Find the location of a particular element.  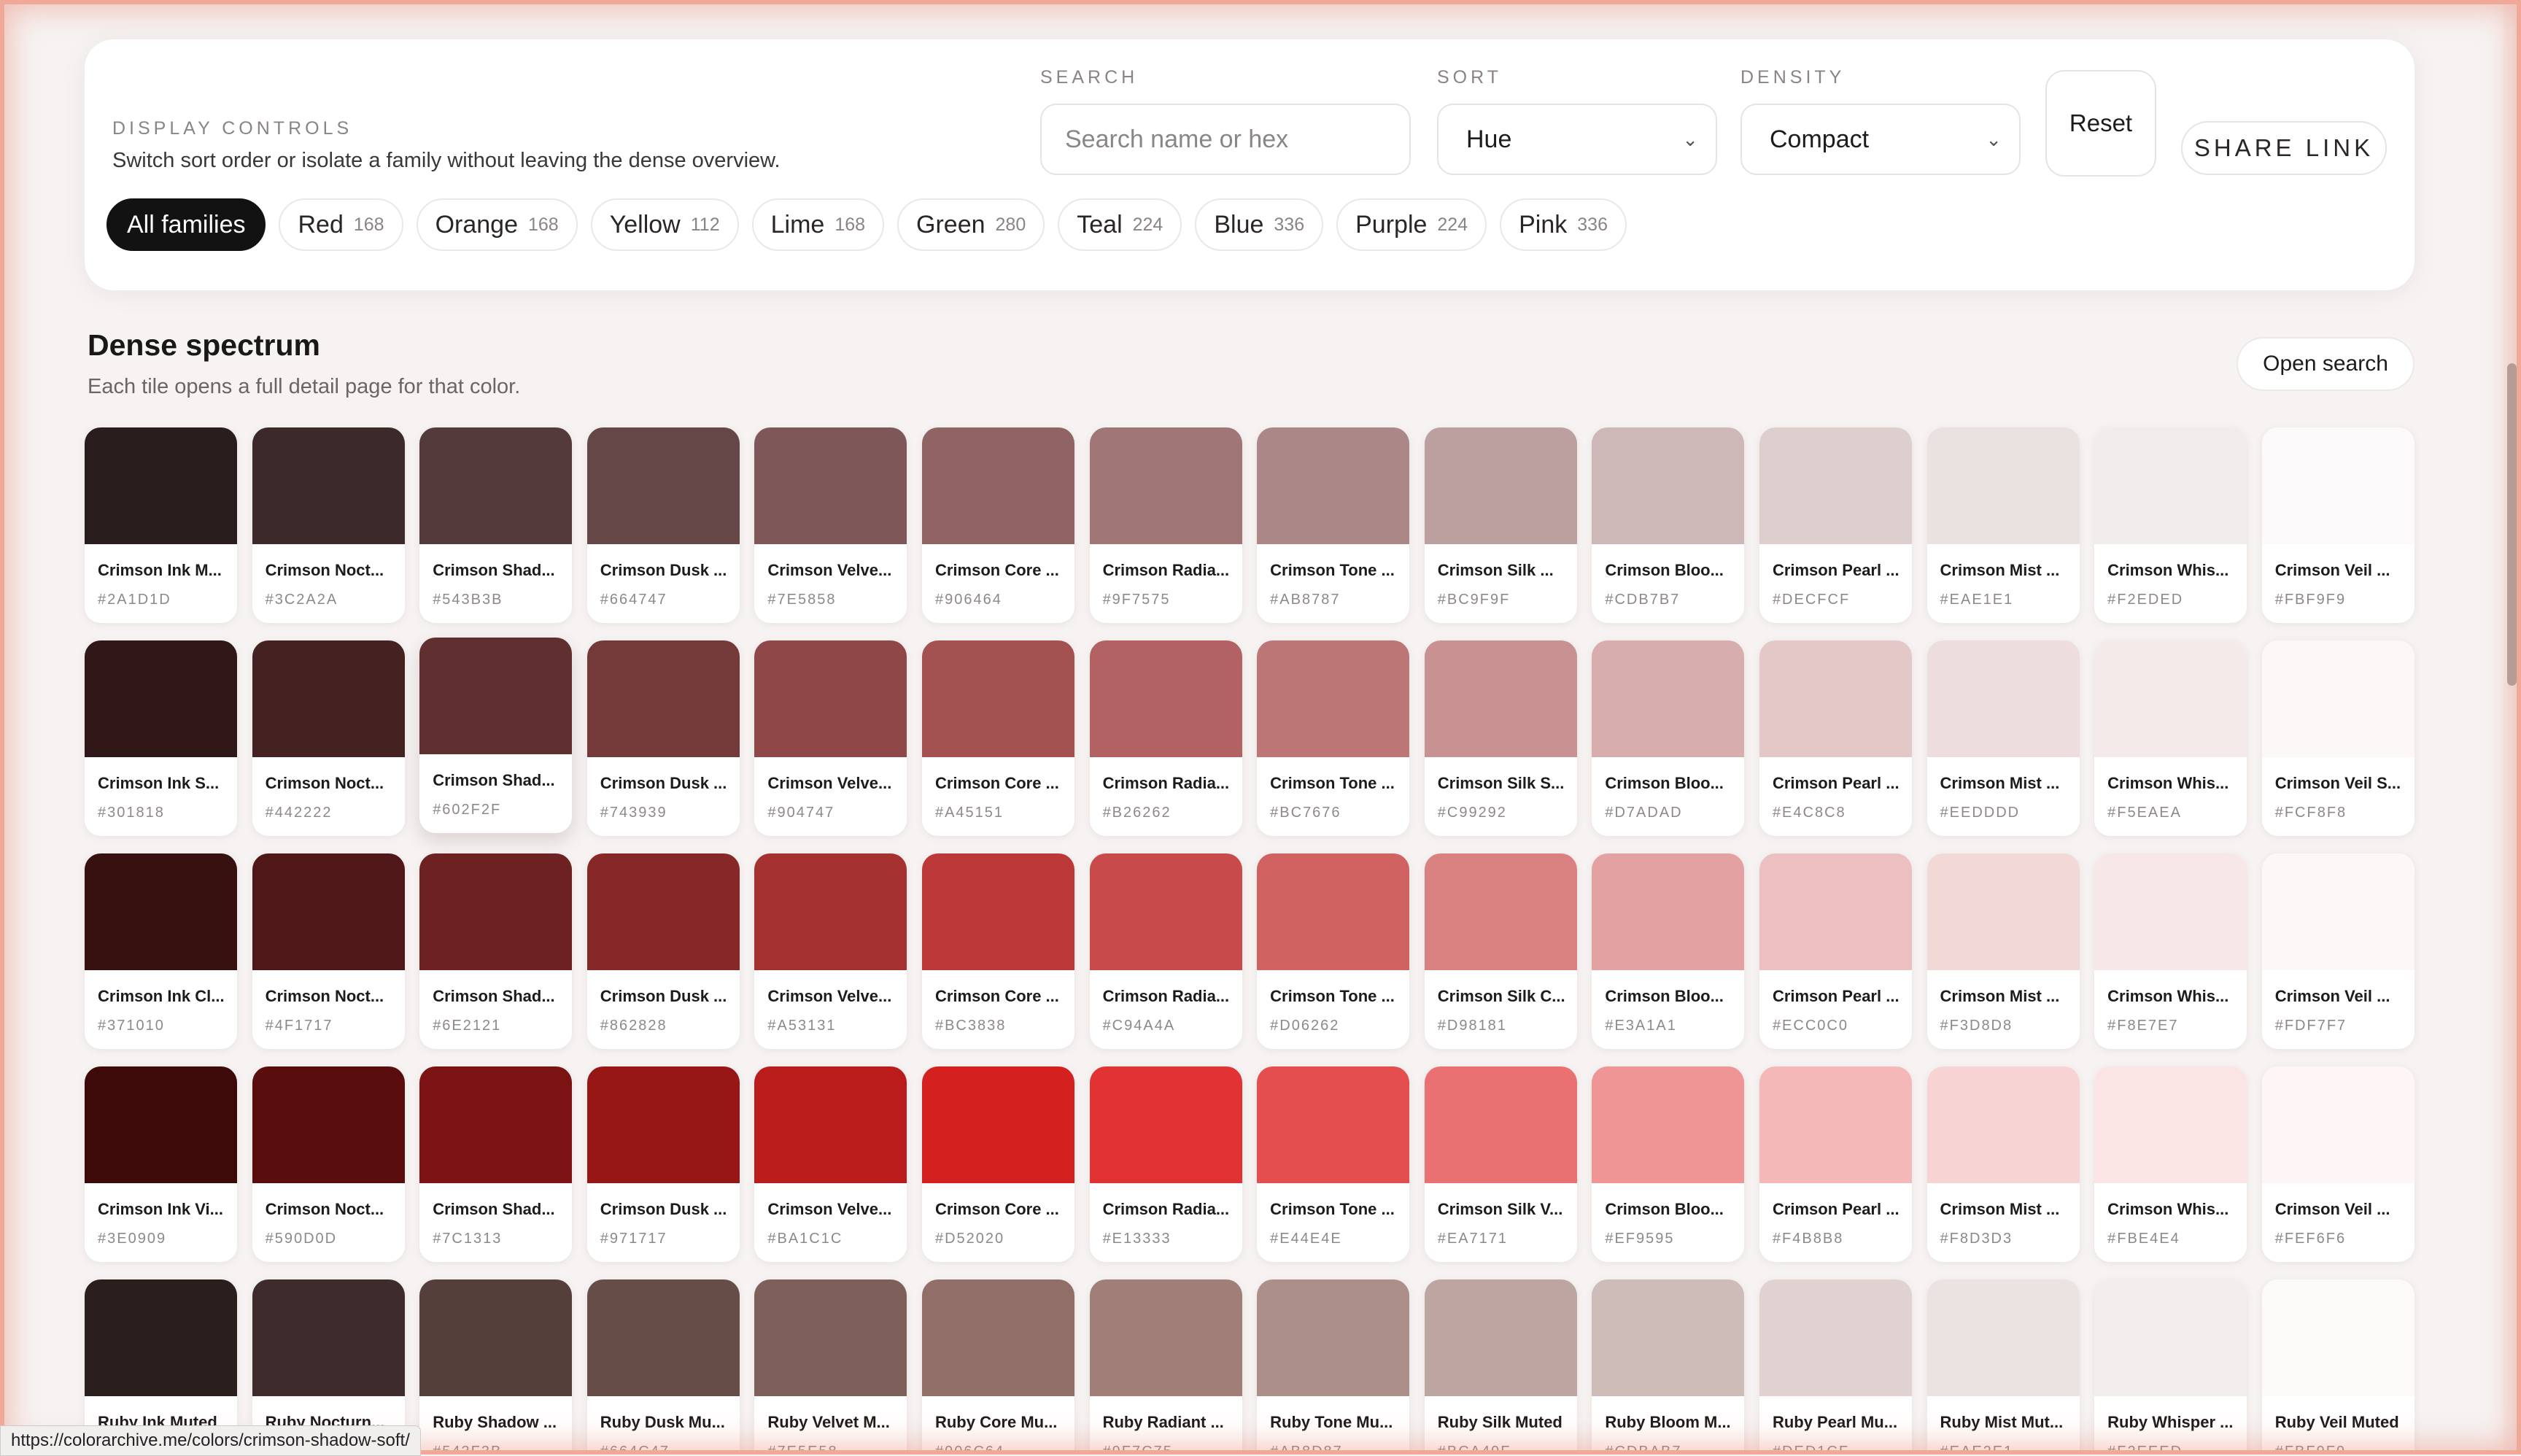

color-tile: Ruby Radiant ... #9F7C75 is located at coordinates (1165, 1367).